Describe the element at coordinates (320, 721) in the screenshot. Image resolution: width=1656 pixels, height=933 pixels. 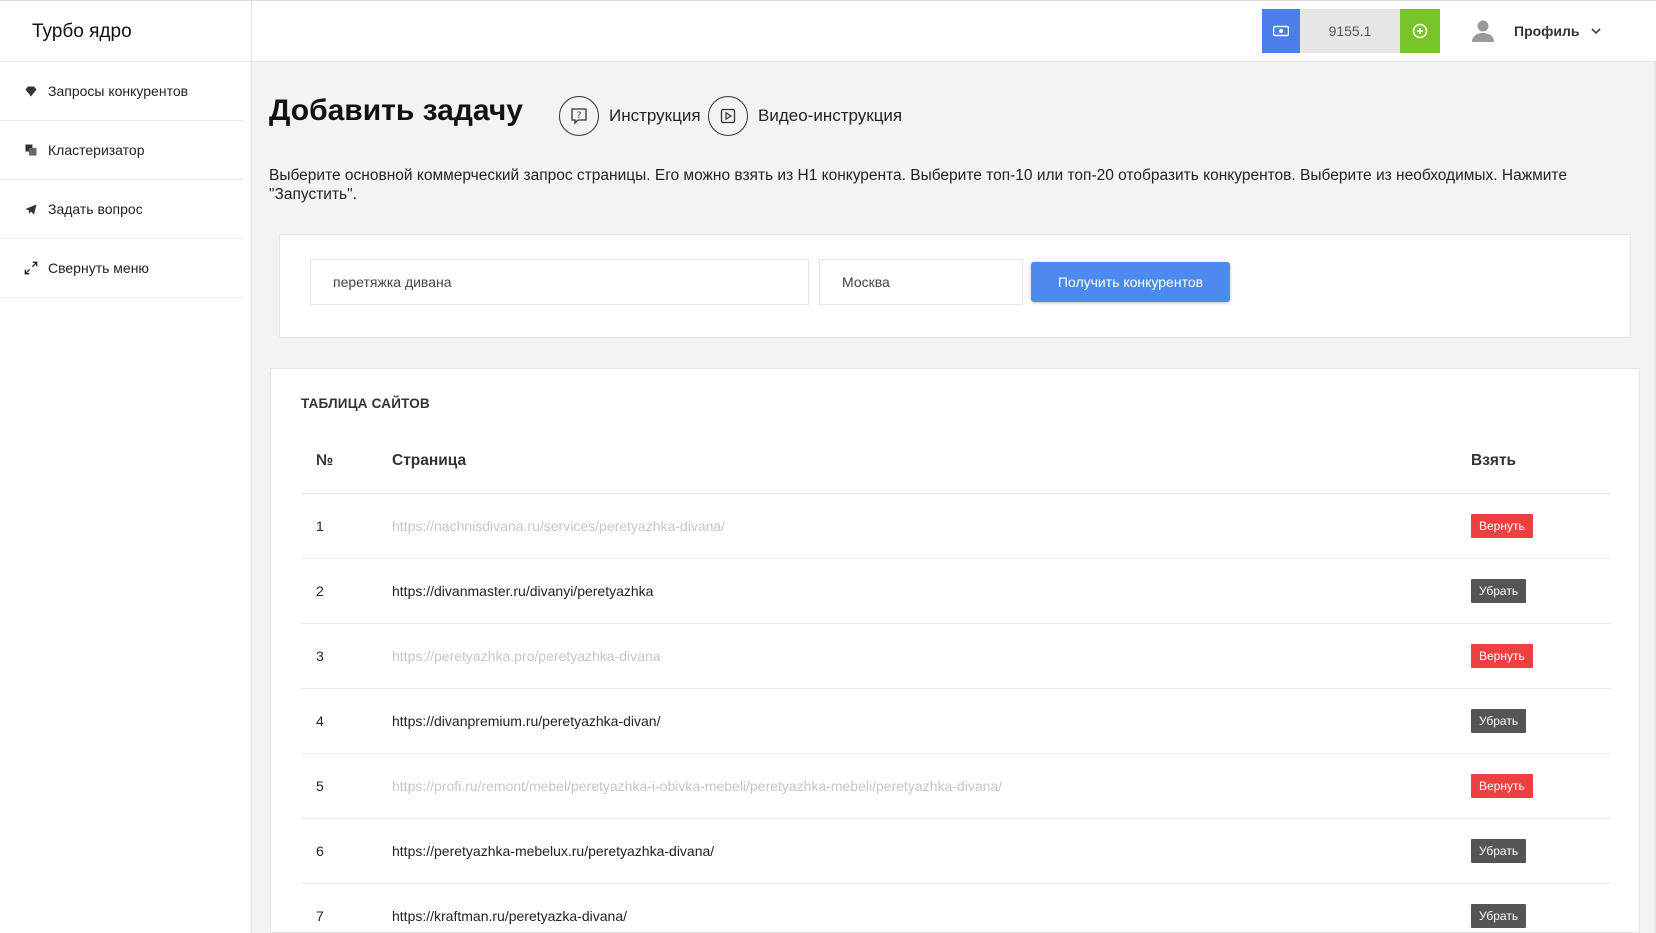
I see `row-number: 4` at that location.